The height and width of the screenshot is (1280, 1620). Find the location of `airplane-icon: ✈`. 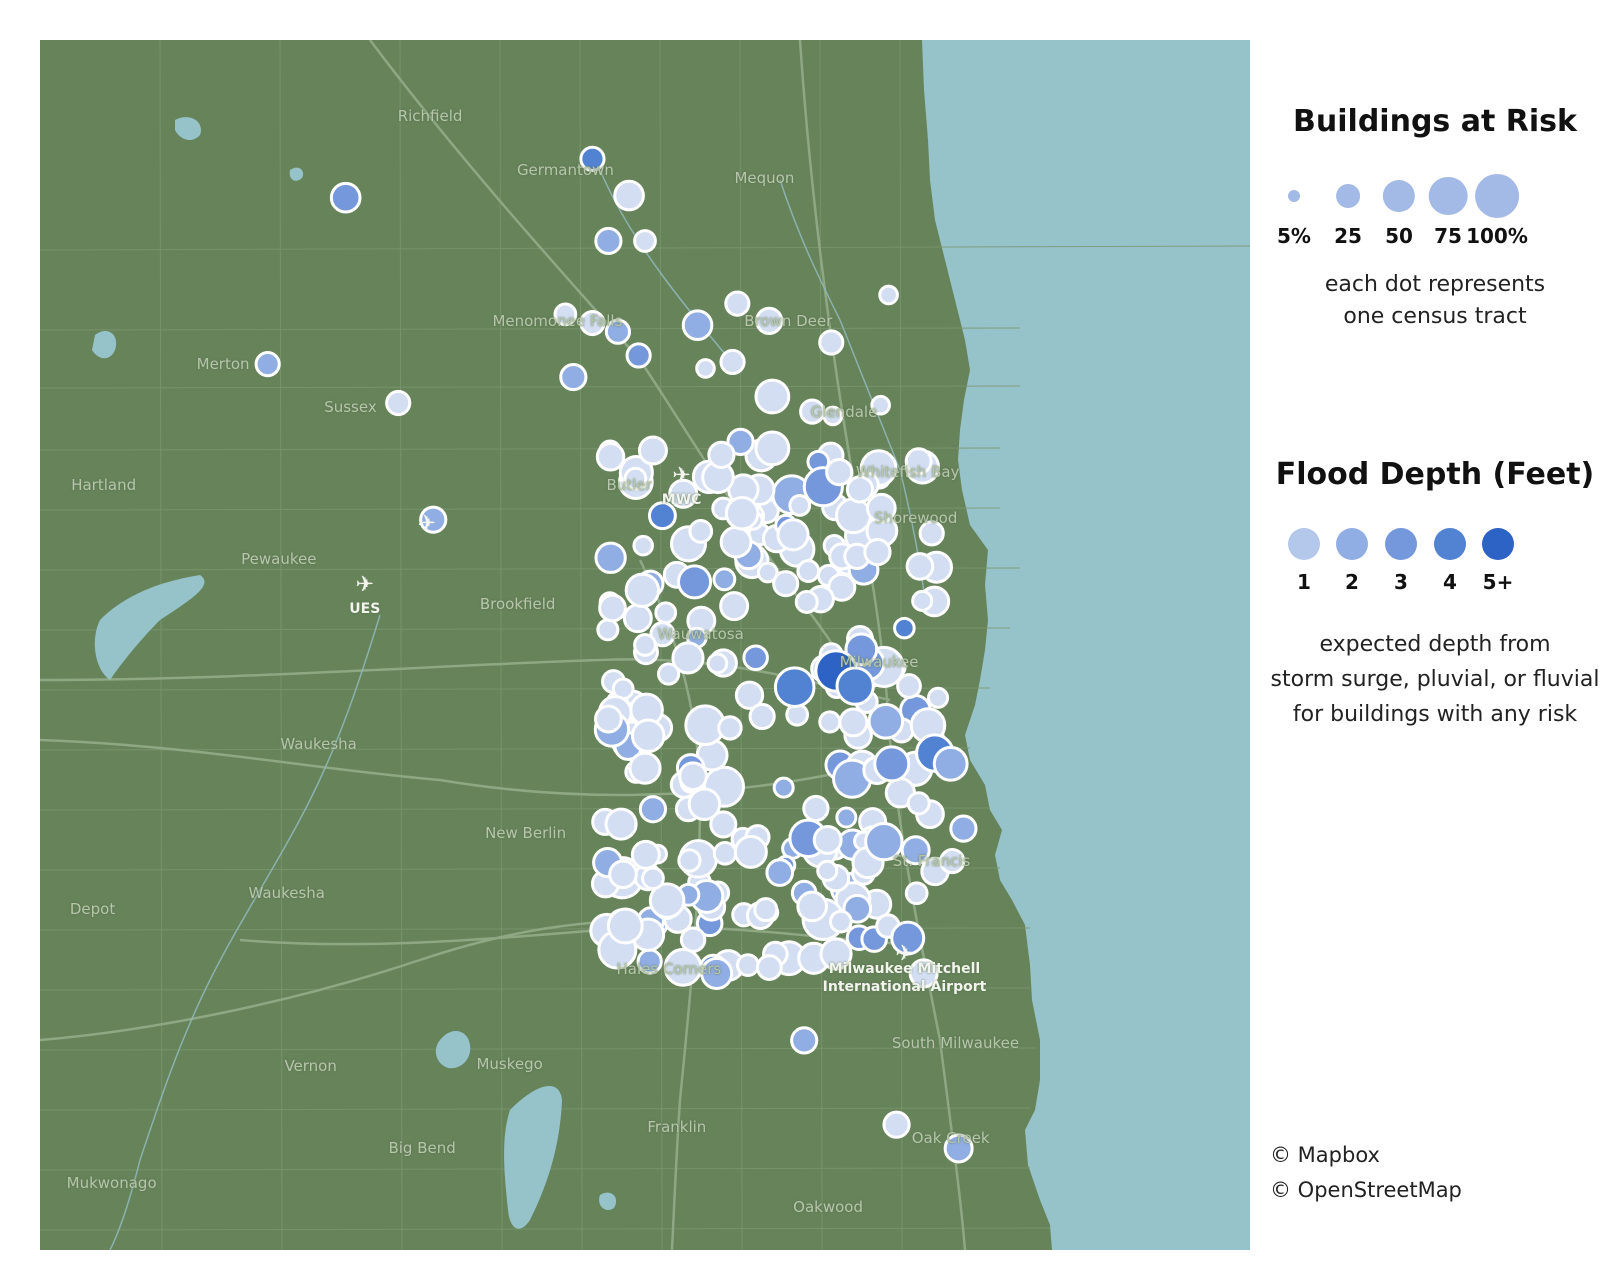

airplane-icon: ✈ is located at coordinates (364, 584).